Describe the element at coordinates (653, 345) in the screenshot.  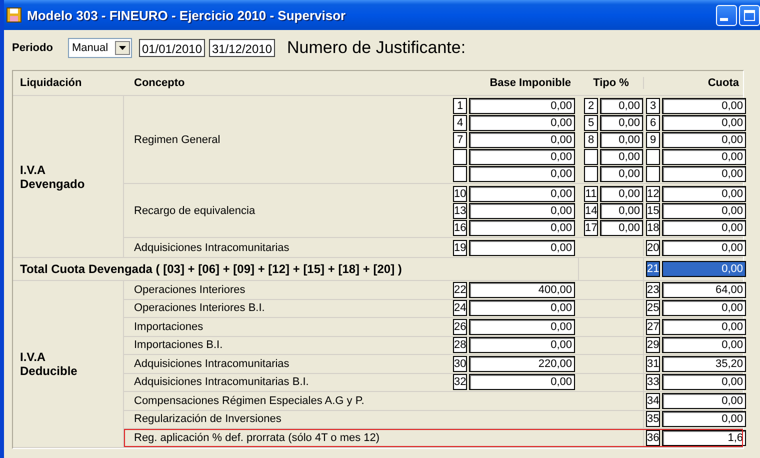
I see `box-number: 29` at that location.